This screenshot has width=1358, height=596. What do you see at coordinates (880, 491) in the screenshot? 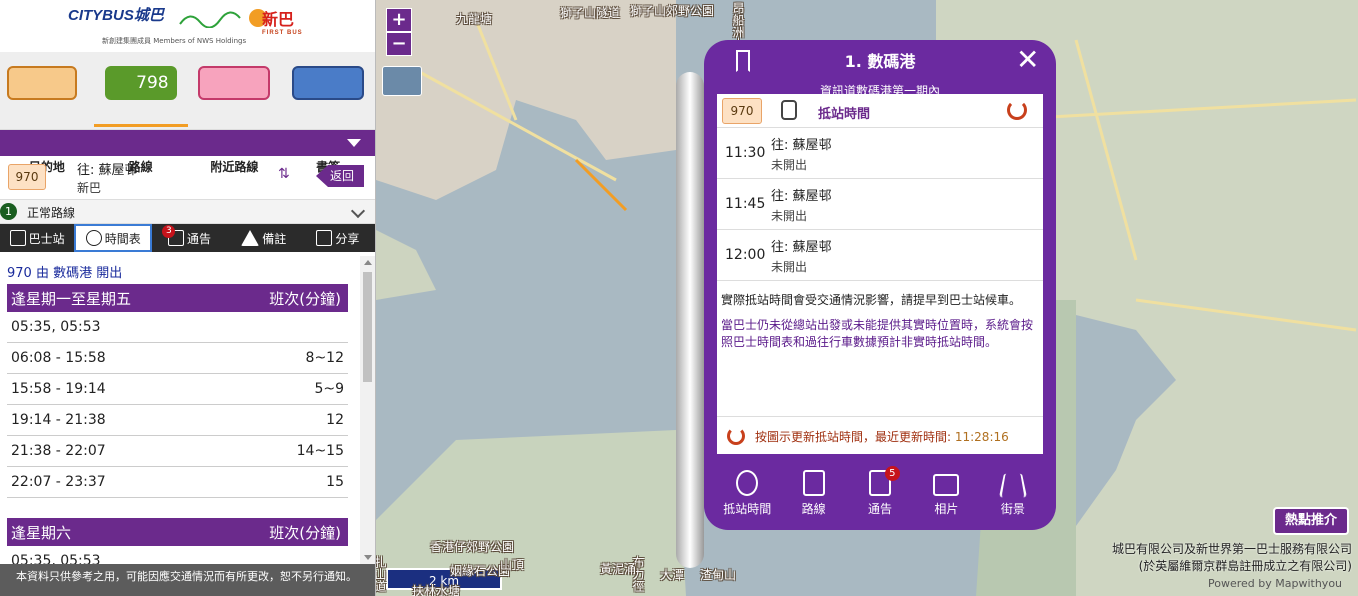
I see `footer-notice: 5 通告` at bounding box center [880, 491].